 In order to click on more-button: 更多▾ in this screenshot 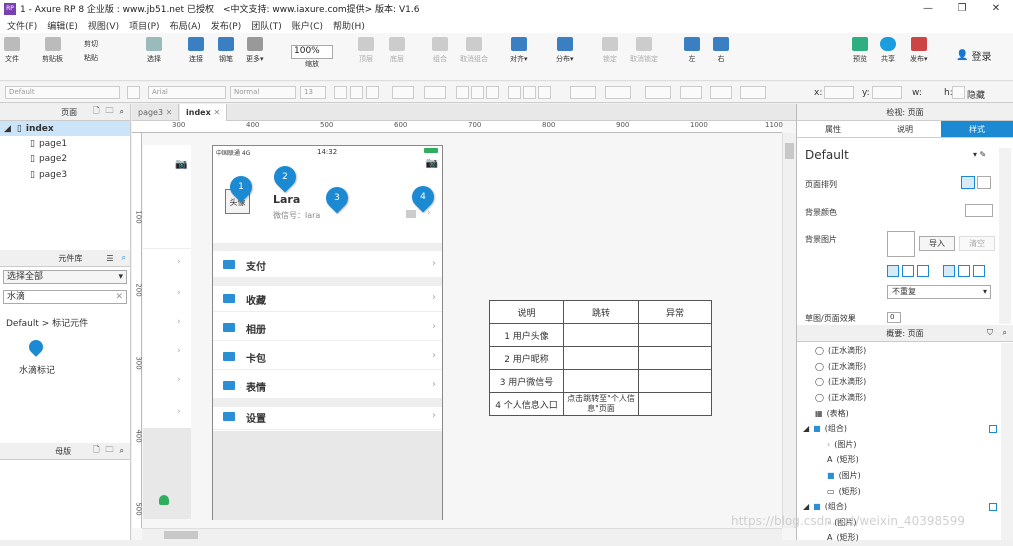, I will do `click(255, 50)`.